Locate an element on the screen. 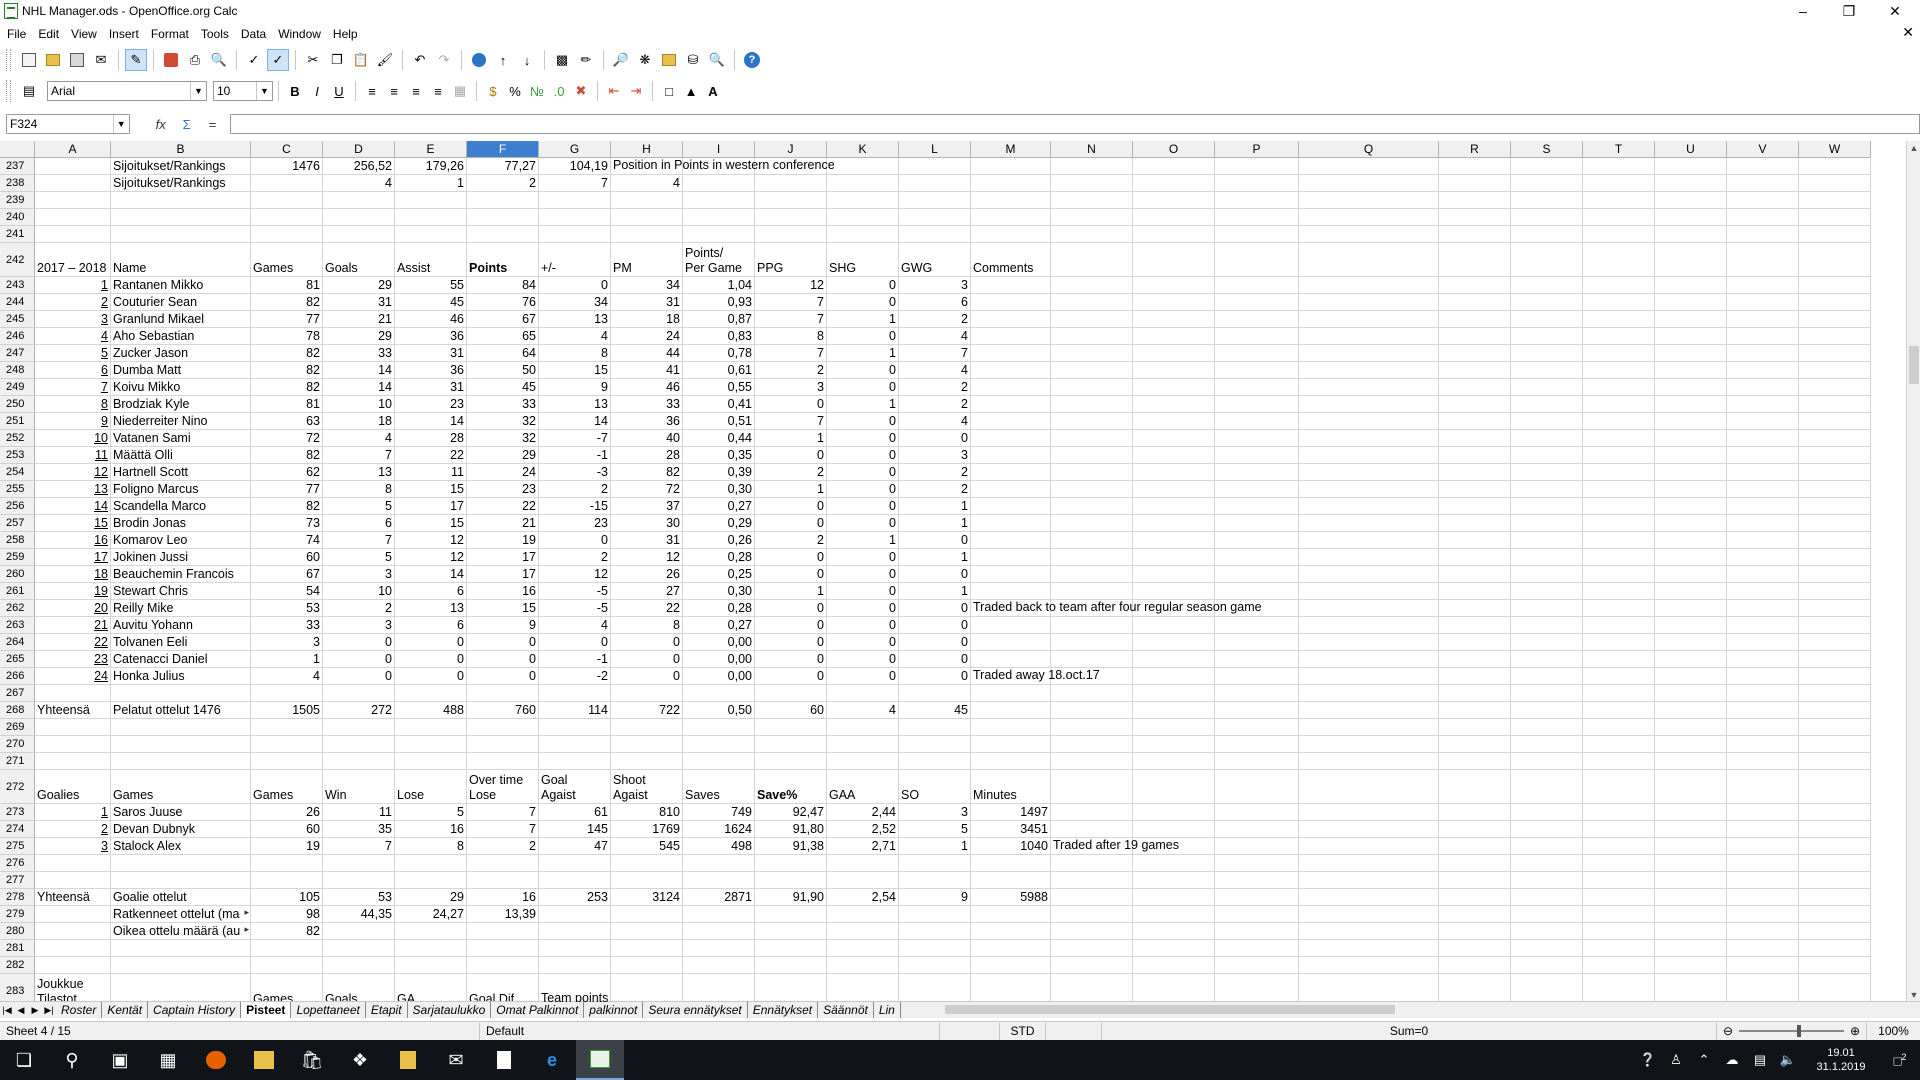 Image resolution: width=1920 pixels, height=1080 pixels. cell-c244: 82 is located at coordinates (287, 302).